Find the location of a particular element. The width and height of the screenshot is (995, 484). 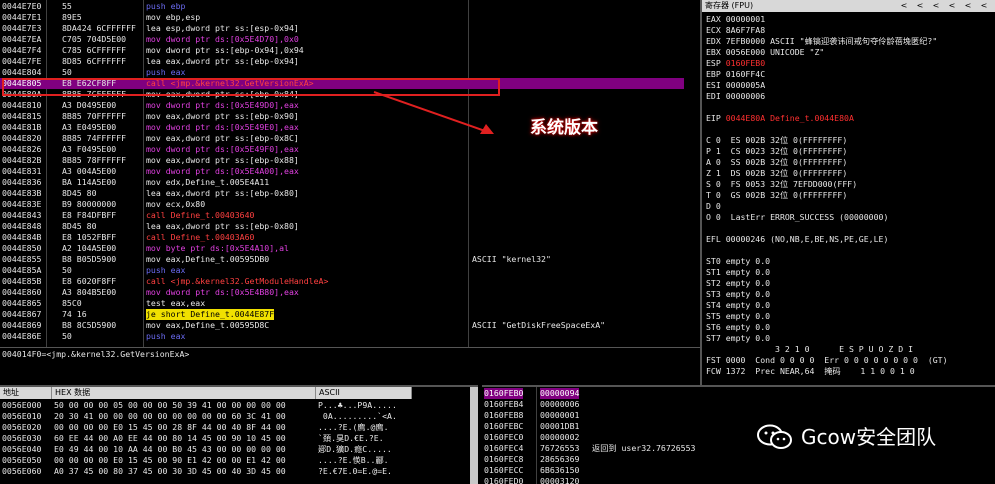

dump-header-address: 地址 is located at coordinates (26, 393).